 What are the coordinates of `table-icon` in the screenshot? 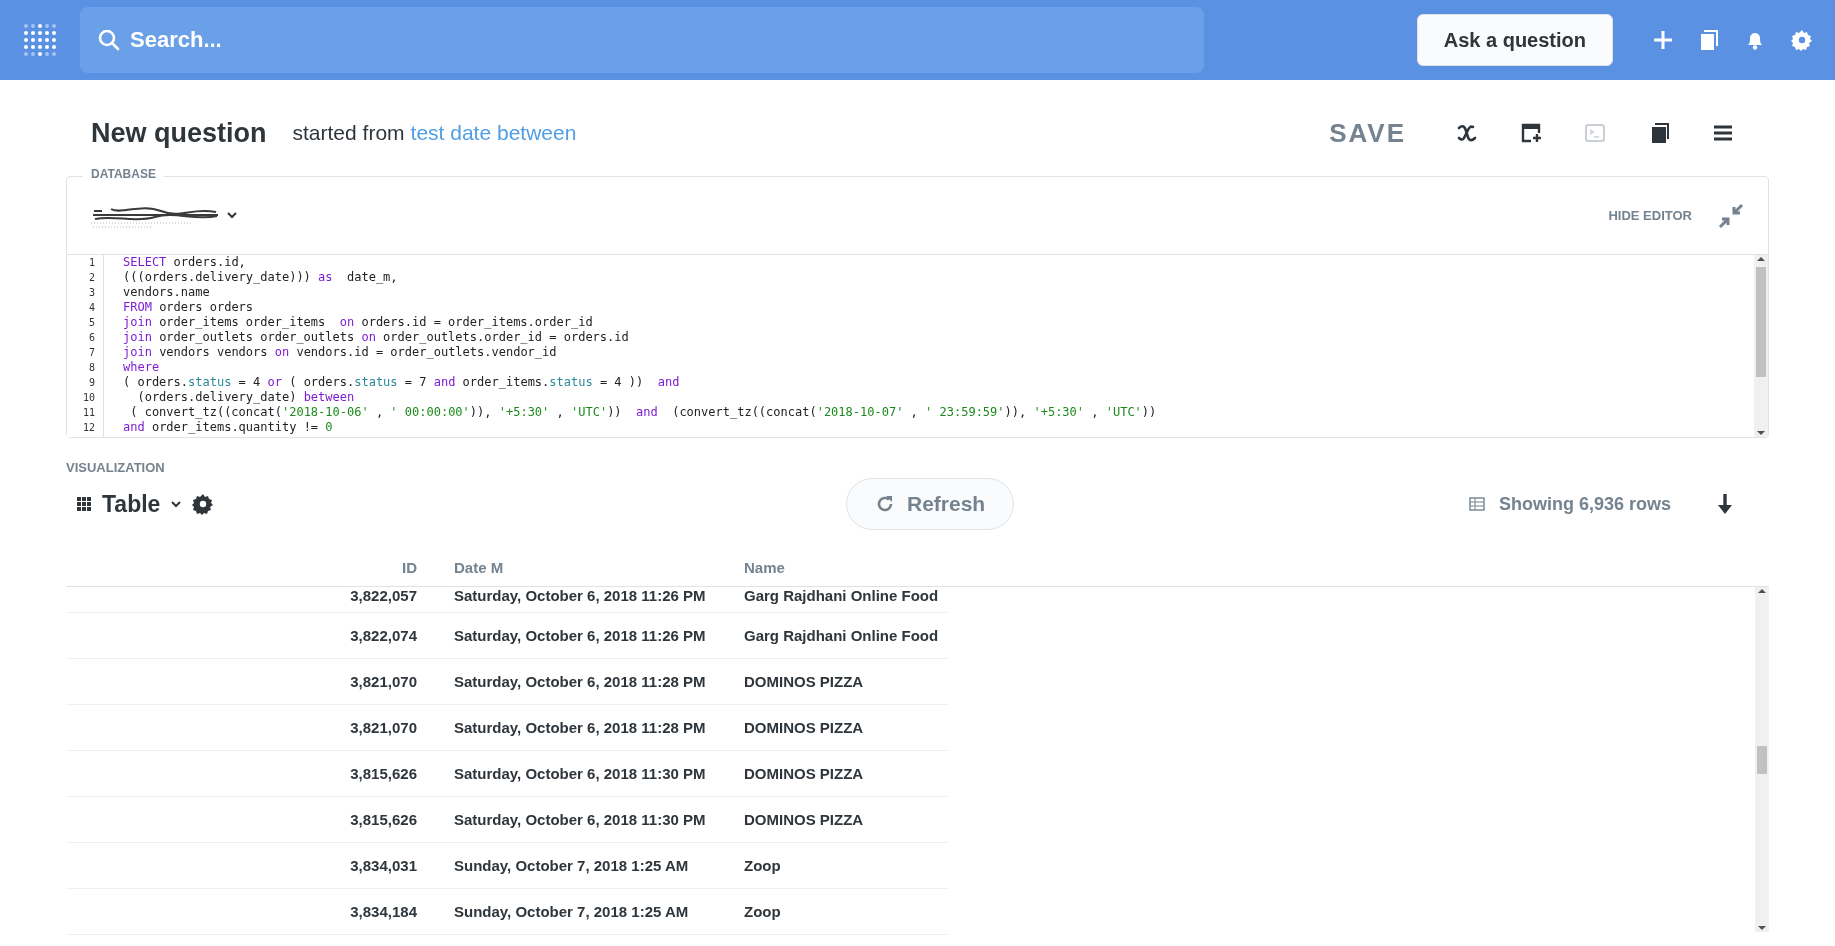 It's located at (1476, 504).